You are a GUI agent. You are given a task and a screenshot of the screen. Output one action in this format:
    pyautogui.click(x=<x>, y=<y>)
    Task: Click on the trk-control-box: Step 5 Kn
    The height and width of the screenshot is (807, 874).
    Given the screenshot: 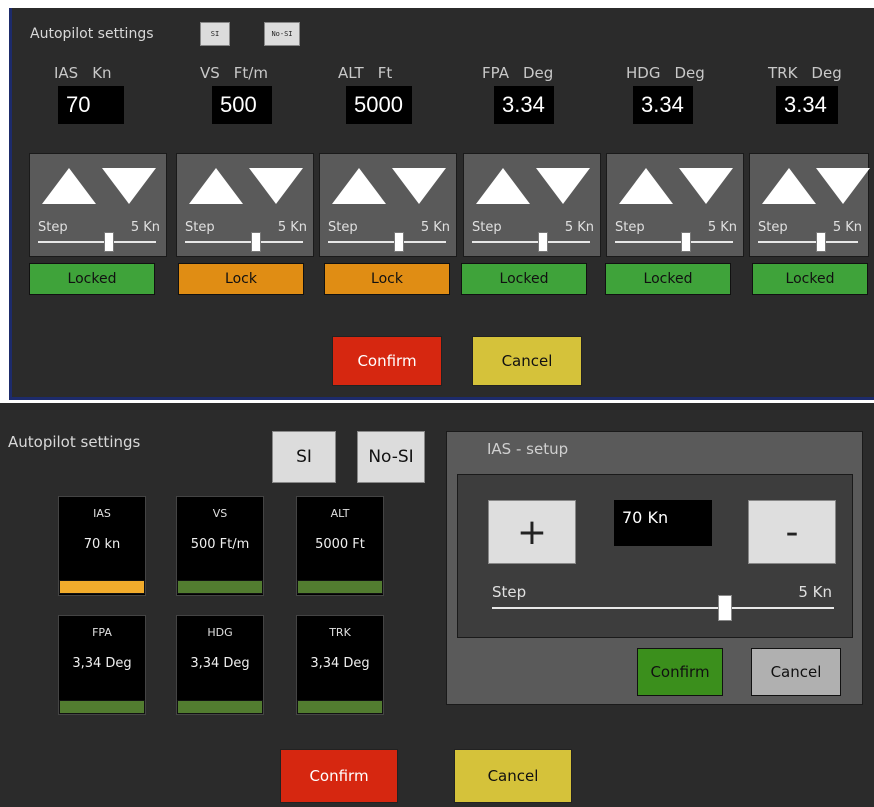 What is the action you would take?
    pyautogui.click(x=809, y=205)
    